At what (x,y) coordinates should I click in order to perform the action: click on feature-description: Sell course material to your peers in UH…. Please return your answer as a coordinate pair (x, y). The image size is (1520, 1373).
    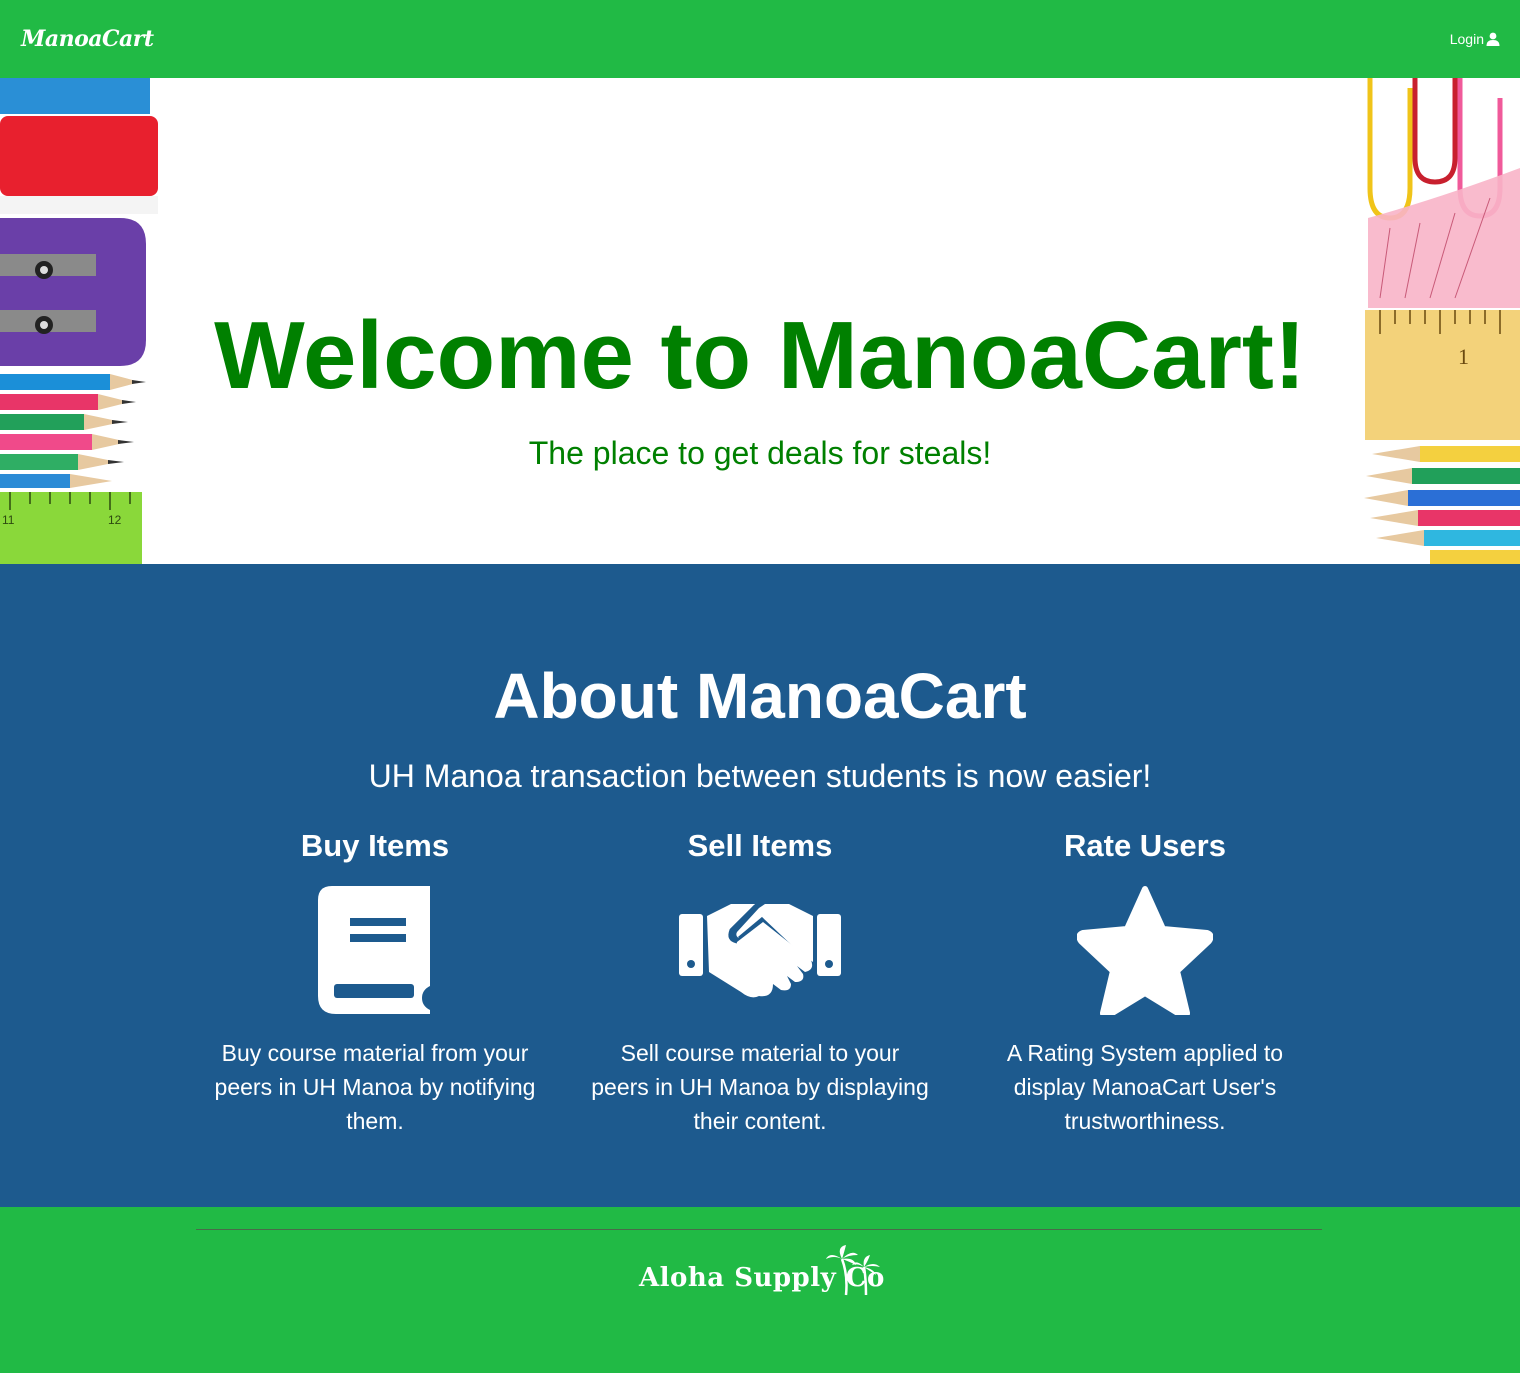
    Looking at the image, I should click on (760, 1087).